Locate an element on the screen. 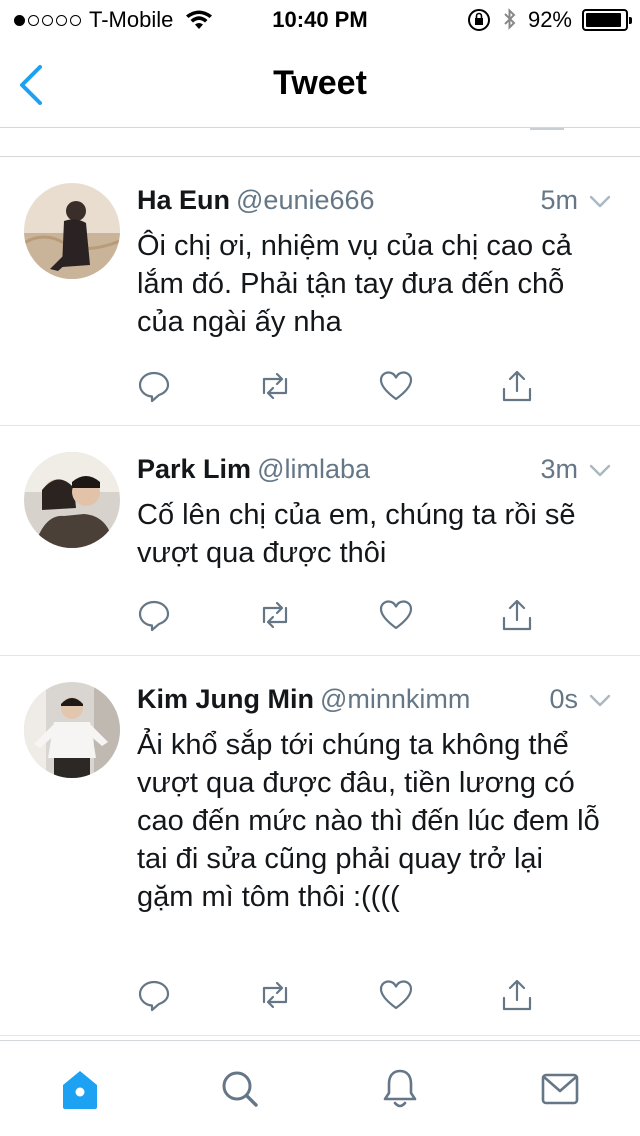 This screenshot has height=1136, width=640. tweet-header: Kim Jung Min @minnkimm 0s is located at coordinates (374, 701).